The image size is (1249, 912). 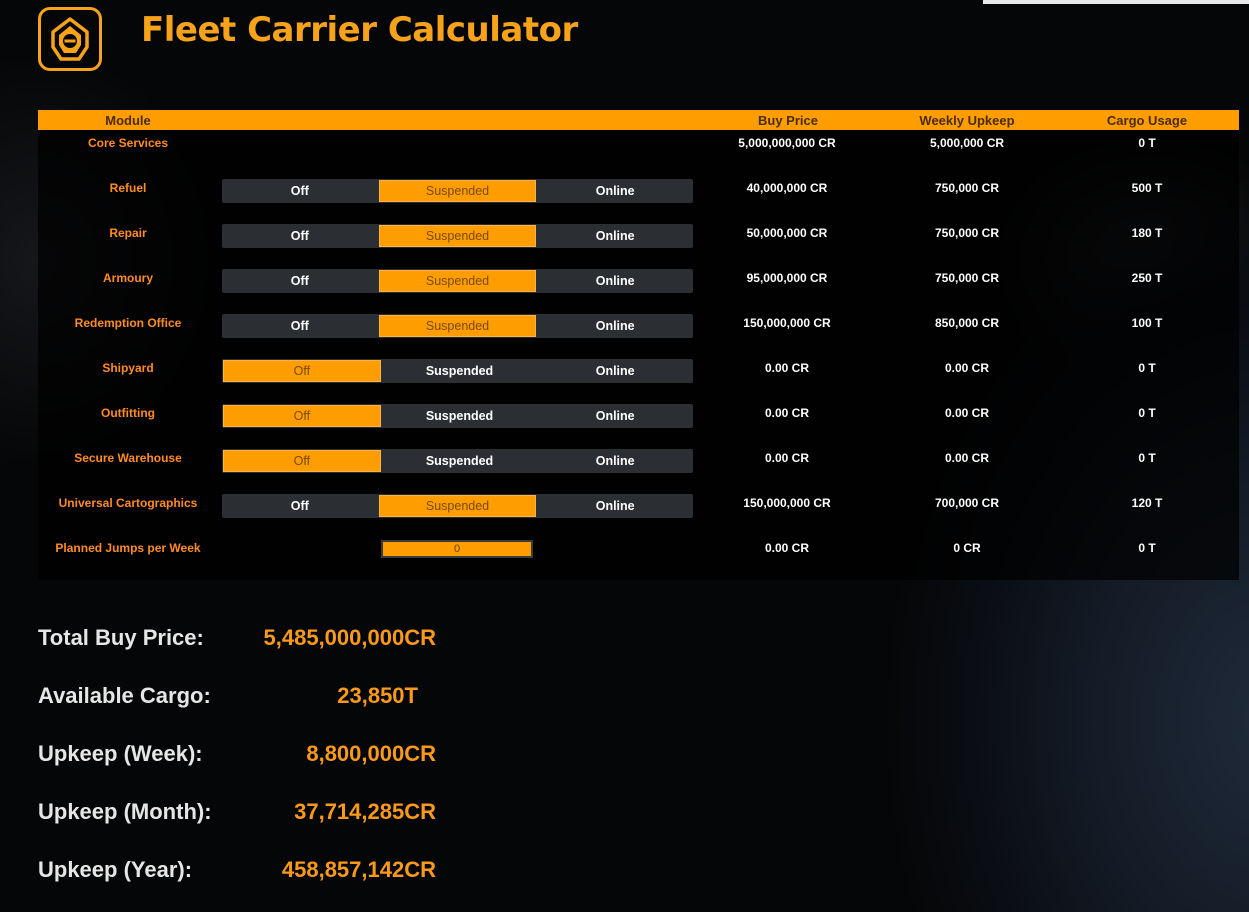 What do you see at coordinates (967, 323) in the screenshot?
I see `weekly-upkeep-value: 850,000 CR` at bounding box center [967, 323].